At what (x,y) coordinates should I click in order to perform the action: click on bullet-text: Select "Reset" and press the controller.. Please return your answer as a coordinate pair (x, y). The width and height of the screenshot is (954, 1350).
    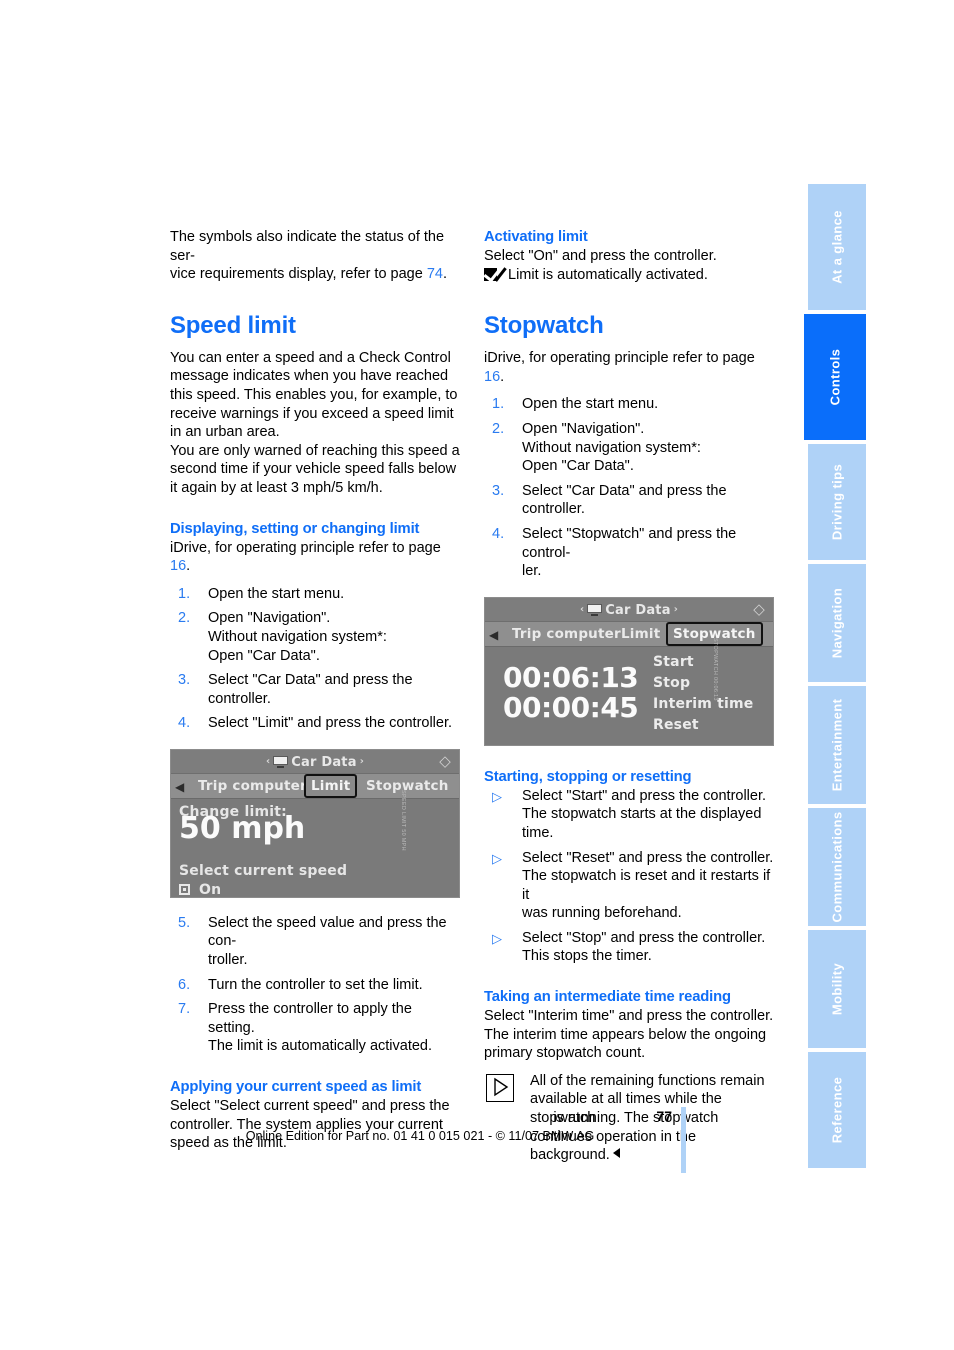
    Looking at the image, I should click on (648, 857).